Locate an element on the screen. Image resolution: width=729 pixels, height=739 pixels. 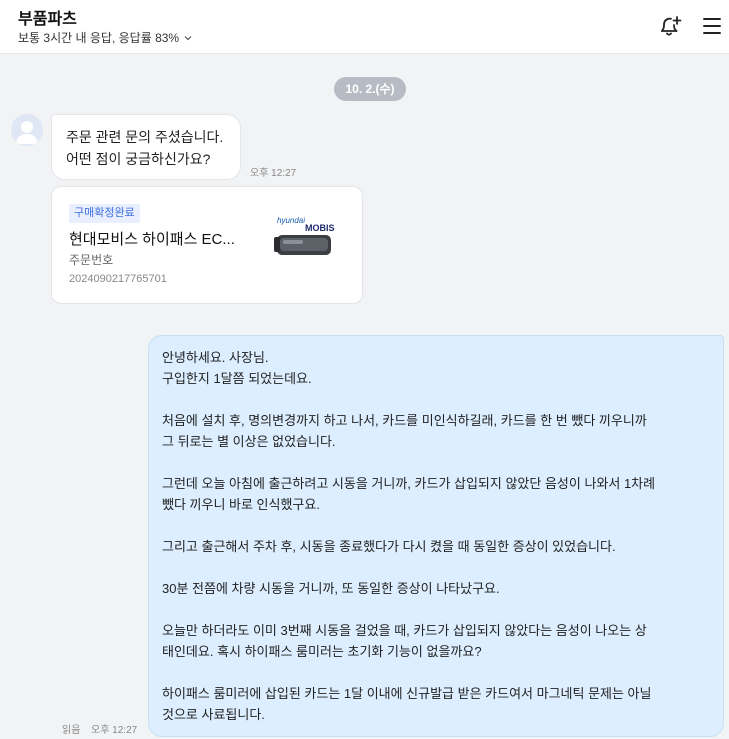
msg-line: 구입한지 1달쯤 되었는데요. is located at coordinates (237, 378).